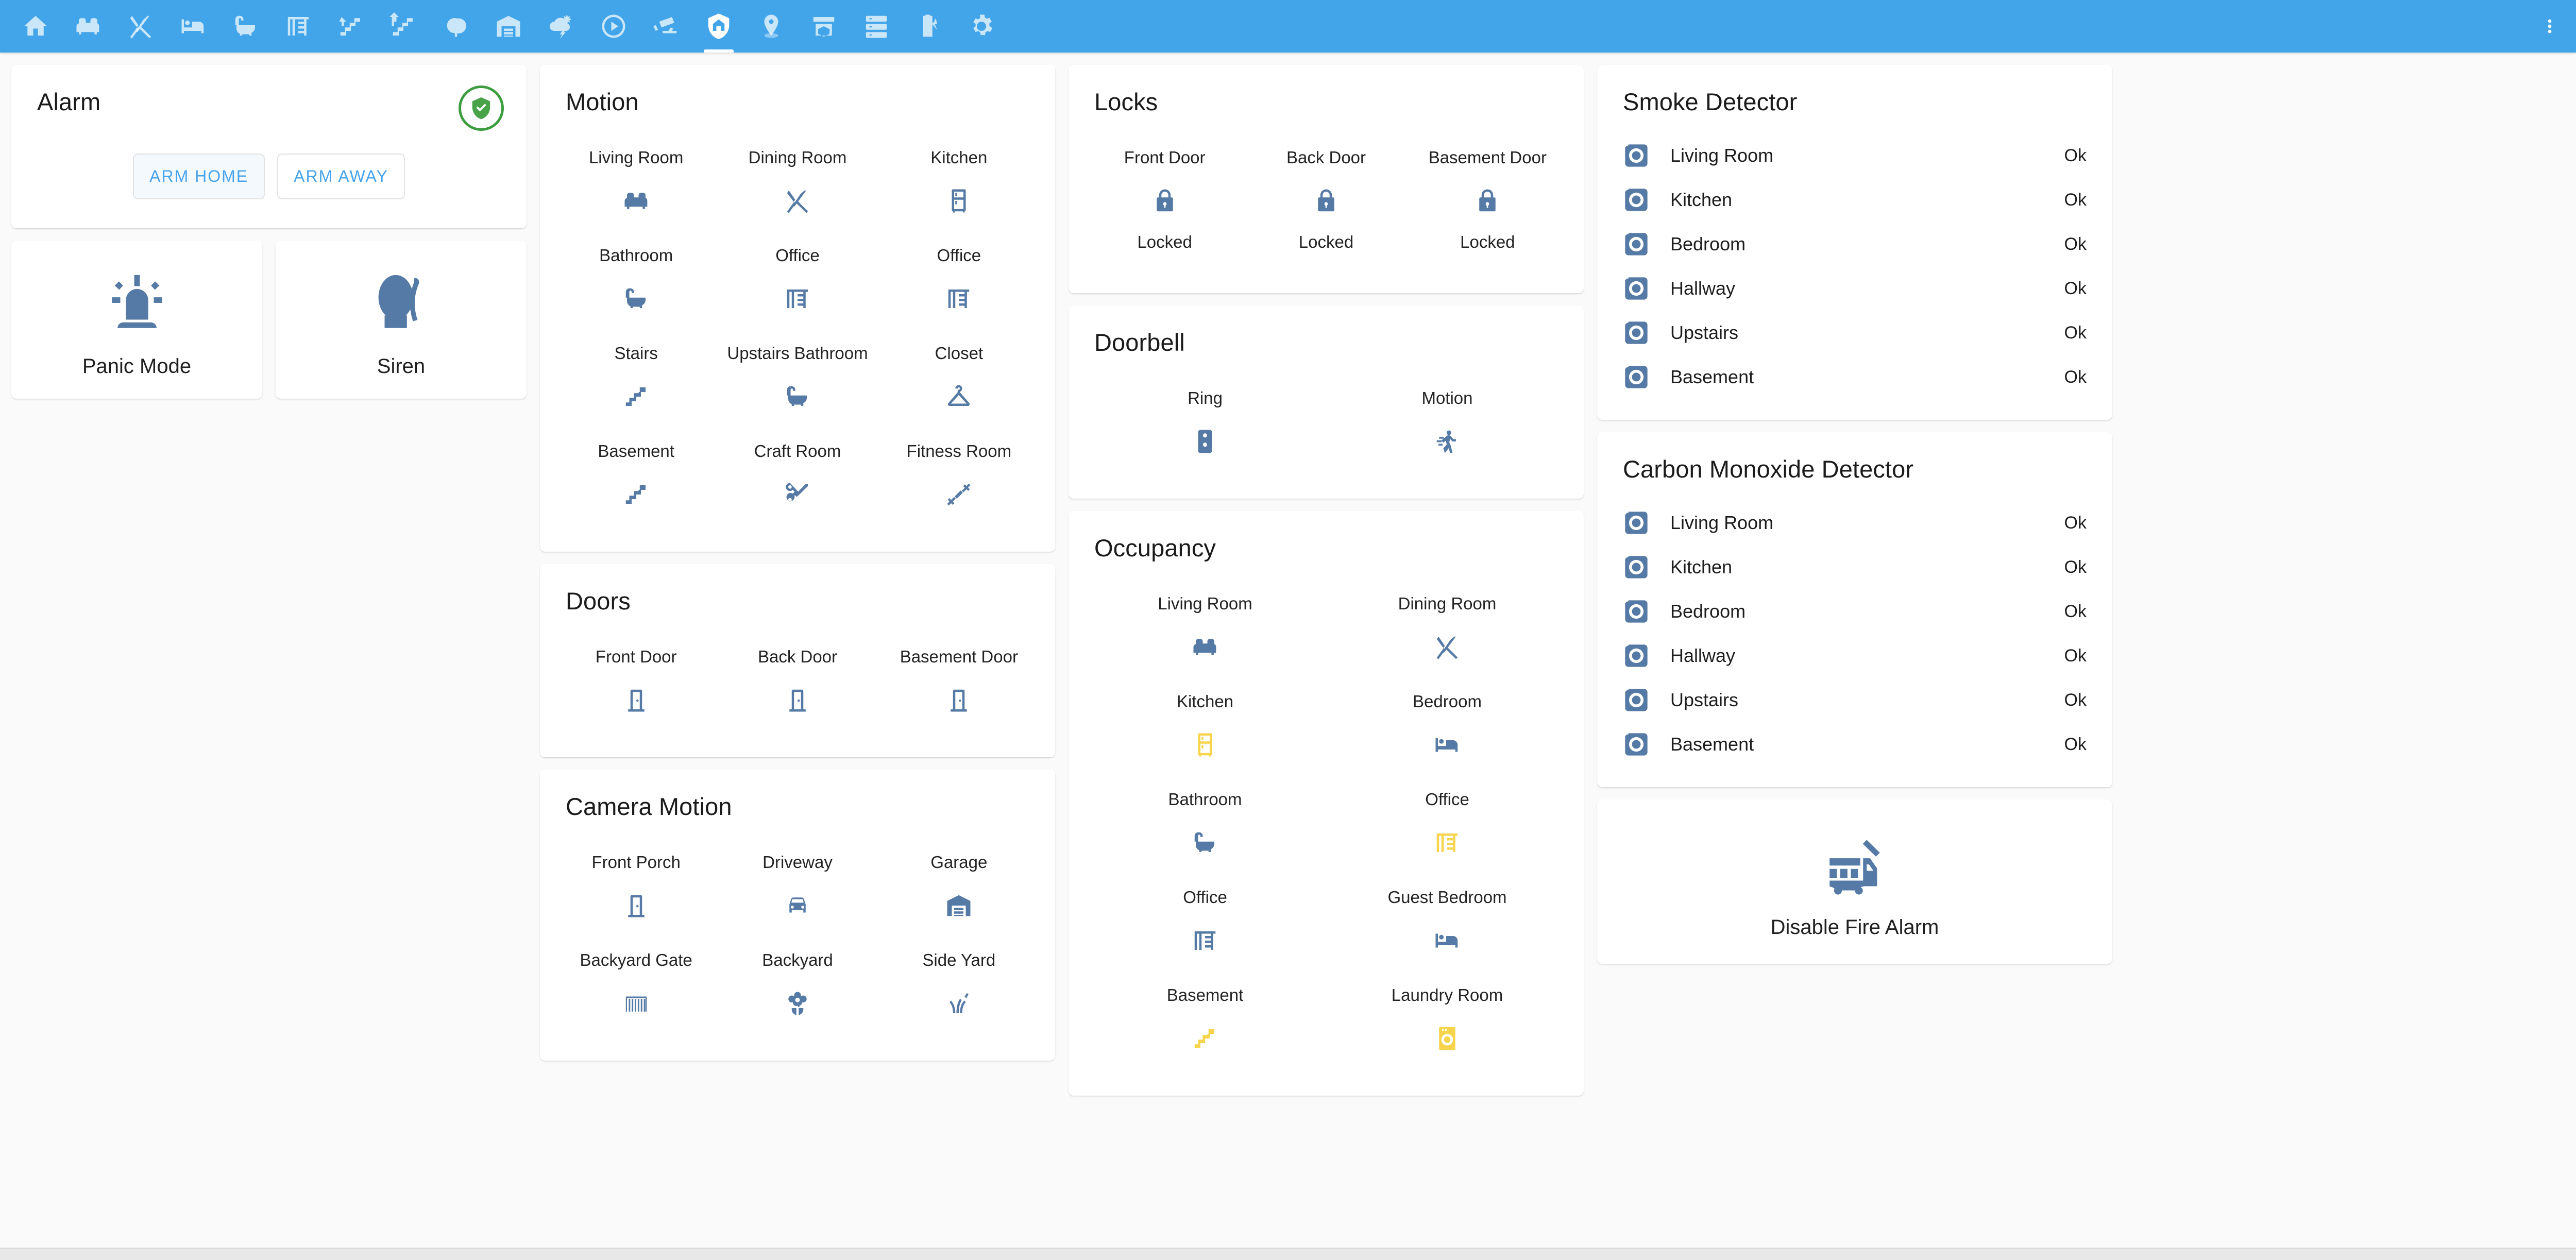 The image size is (2576, 1260). Describe the element at coordinates (797, 451) in the screenshot. I see `glance-item-name: Craft Room` at that location.